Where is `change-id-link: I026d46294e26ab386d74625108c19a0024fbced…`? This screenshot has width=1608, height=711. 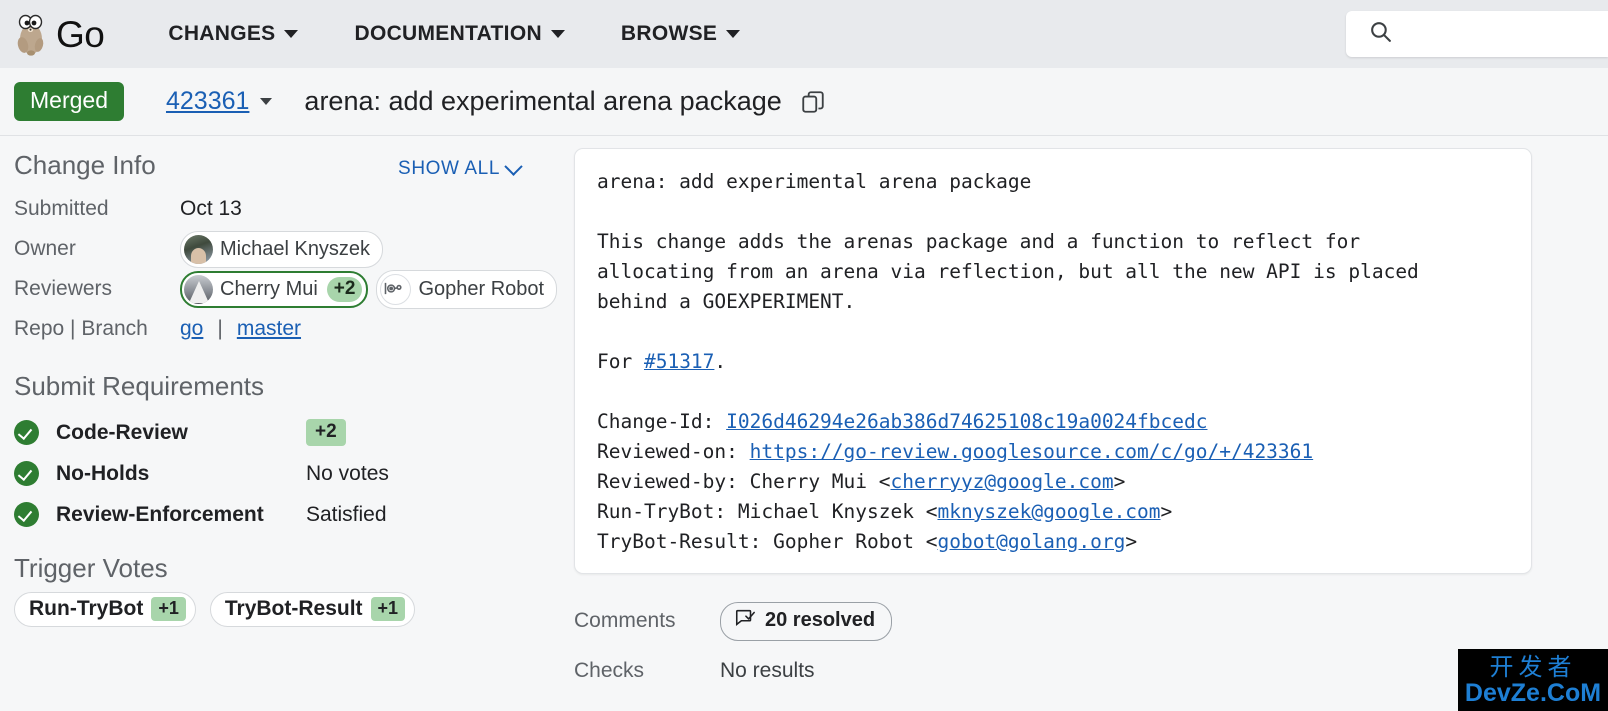 change-id-link: I026d46294e26ab386d74625108c19a0024fbced… is located at coordinates (966, 421).